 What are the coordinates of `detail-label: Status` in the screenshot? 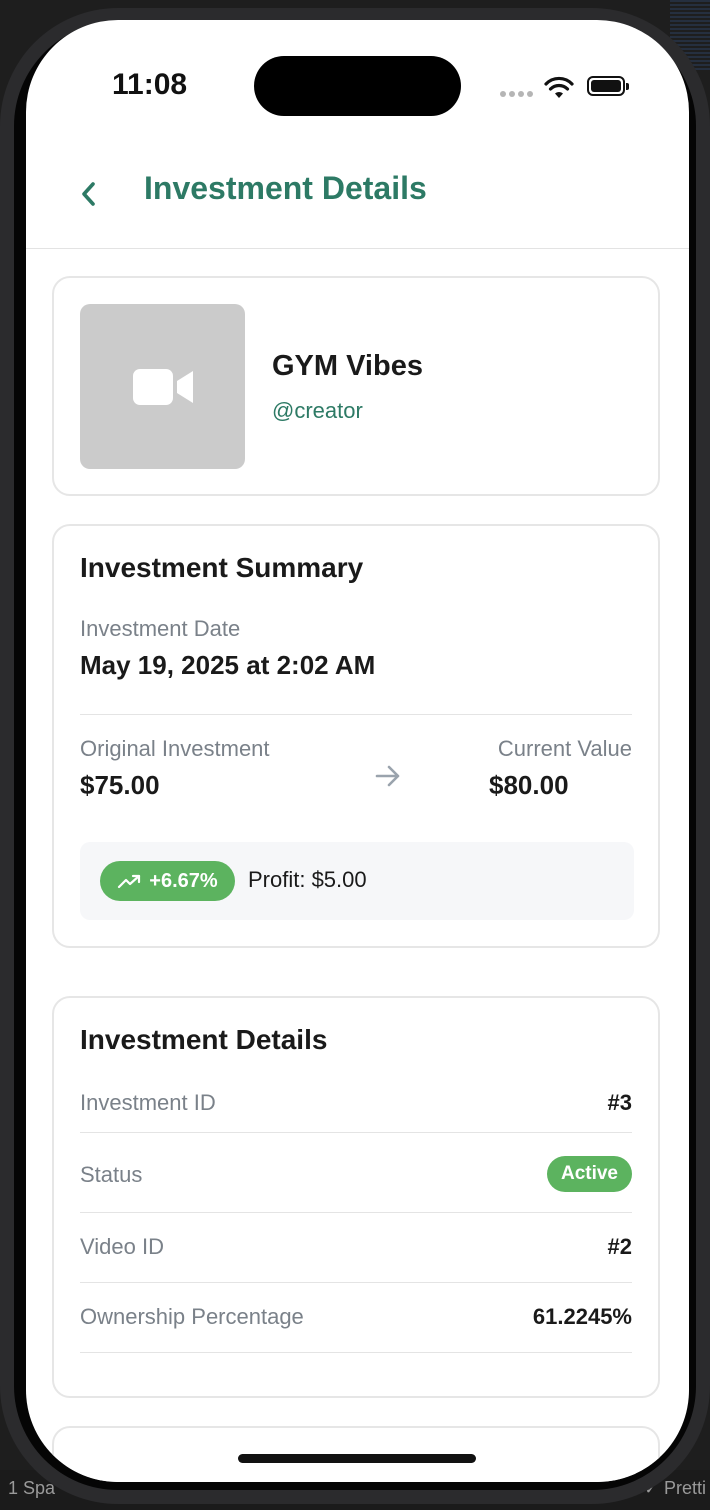 It's located at (111, 1174).